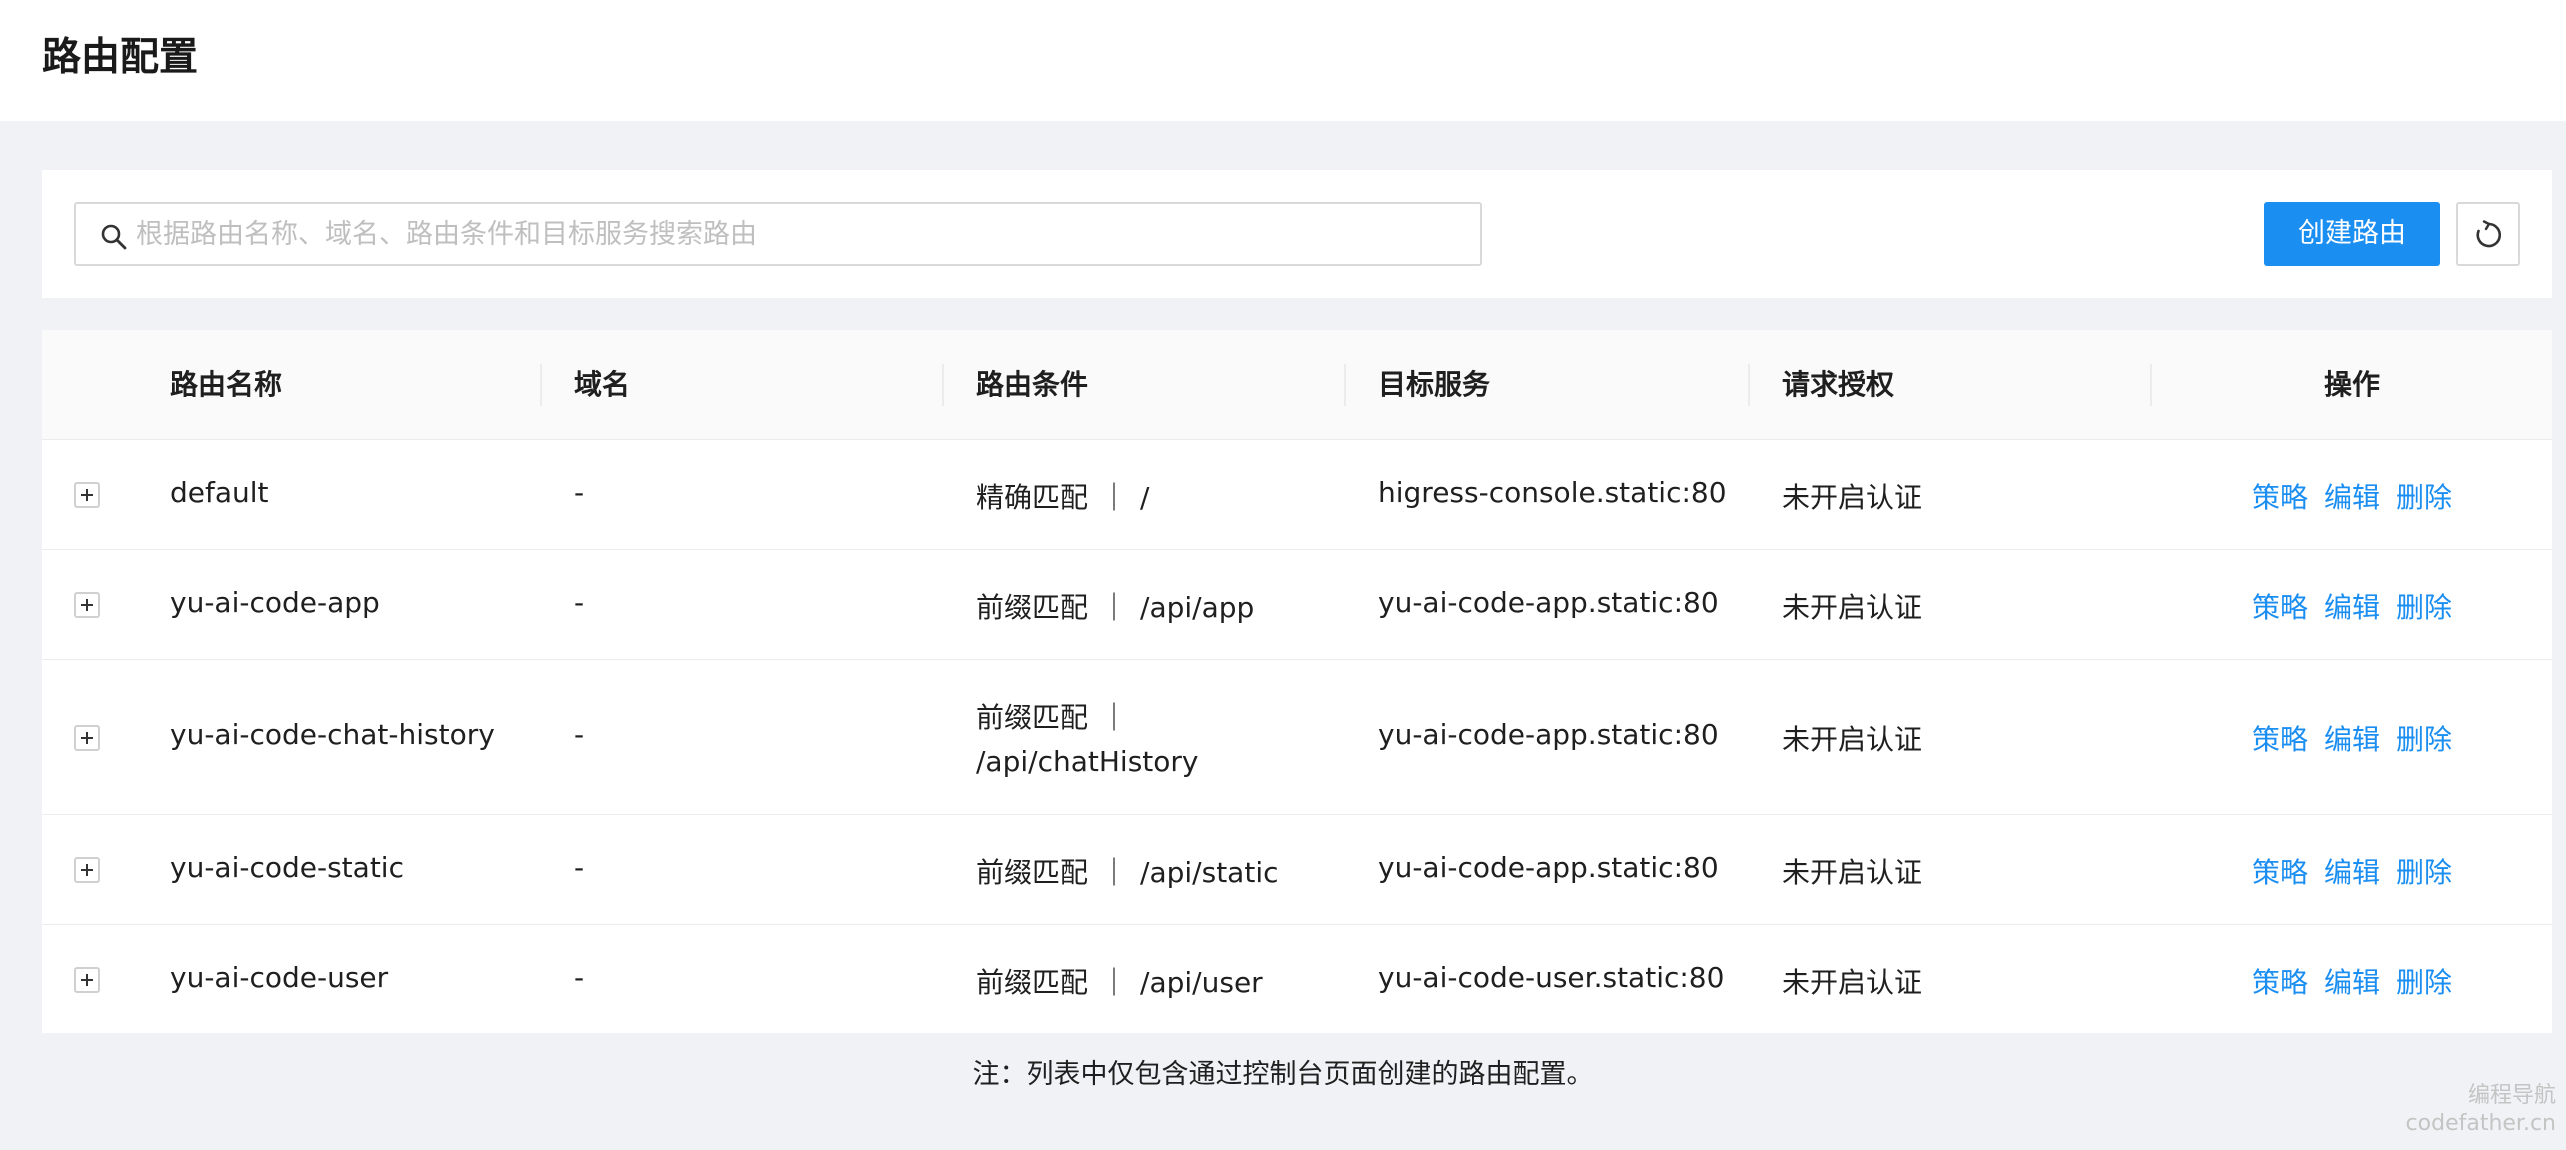  I want to click on refresh-icon, so click(2488, 234).